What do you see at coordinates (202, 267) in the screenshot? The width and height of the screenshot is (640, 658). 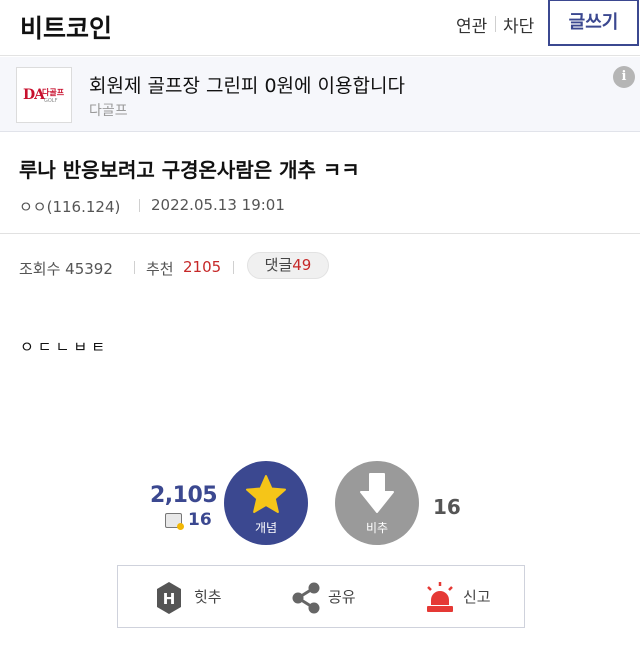 I see `recommend-count: 2105` at bounding box center [202, 267].